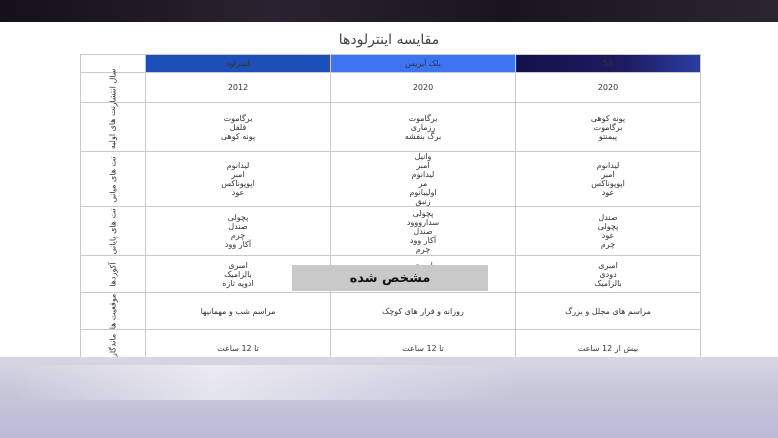  I want to click on table-cell: برگاموت فلفل پونه کوهی, so click(238, 127).